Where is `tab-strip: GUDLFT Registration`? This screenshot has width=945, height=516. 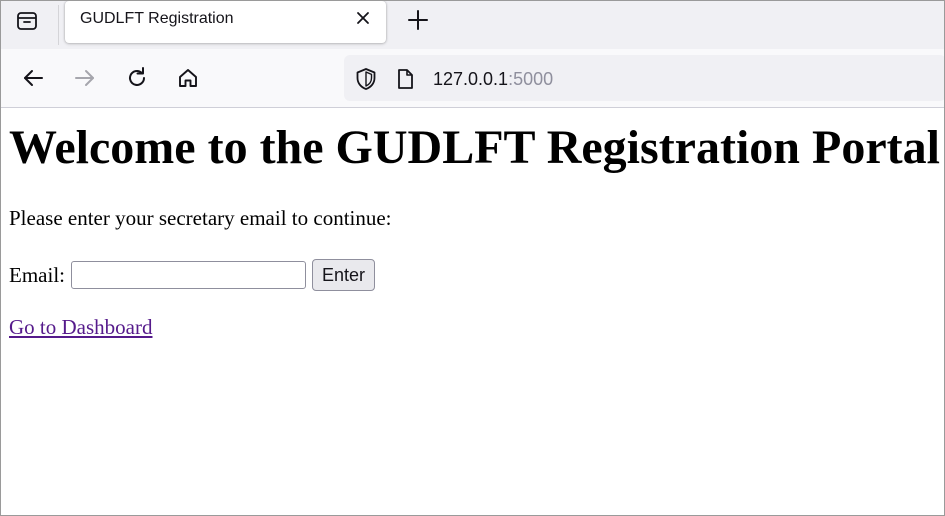 tab-strip: GUDLFT Registration is located at coordinates (472, 25).